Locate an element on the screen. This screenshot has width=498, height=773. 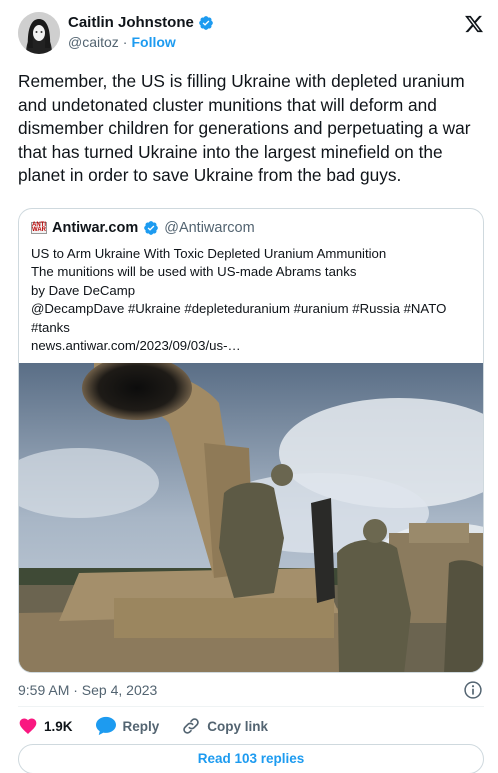
tweet-timestamp: 9:59 AM · Sep 4, 2023 is located at coordinates (87, 690).